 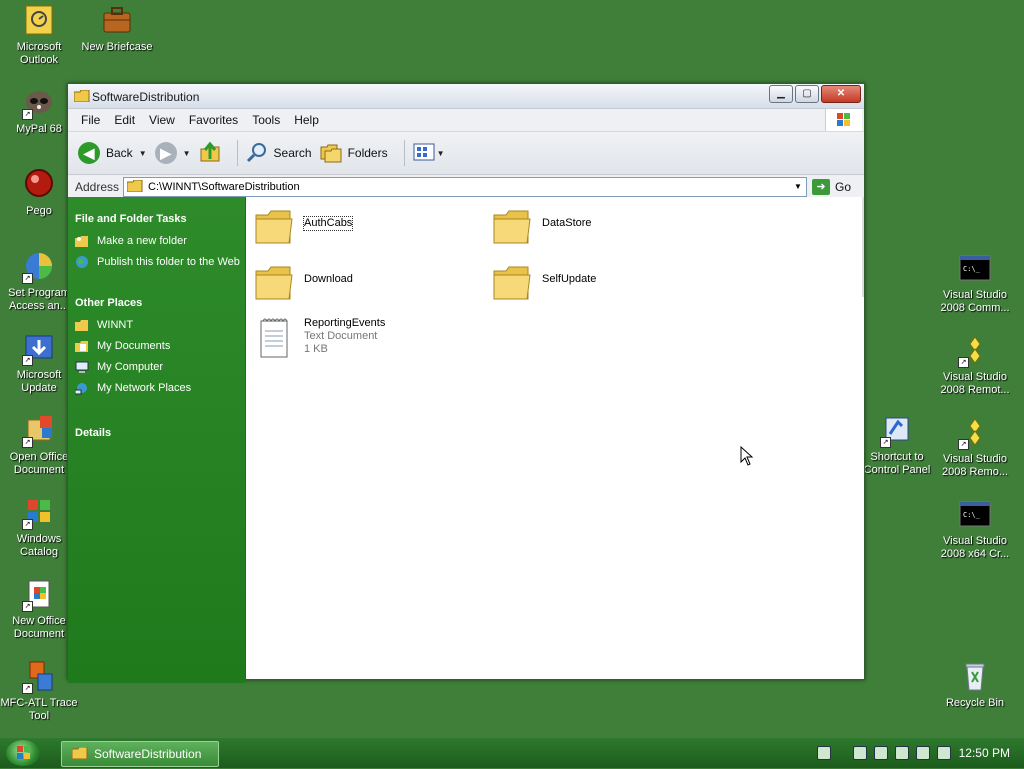 What do you see at coordinates (354, 153) in the screenshot?
I see `folders-button: Folders` at bounding box center [354, 153].